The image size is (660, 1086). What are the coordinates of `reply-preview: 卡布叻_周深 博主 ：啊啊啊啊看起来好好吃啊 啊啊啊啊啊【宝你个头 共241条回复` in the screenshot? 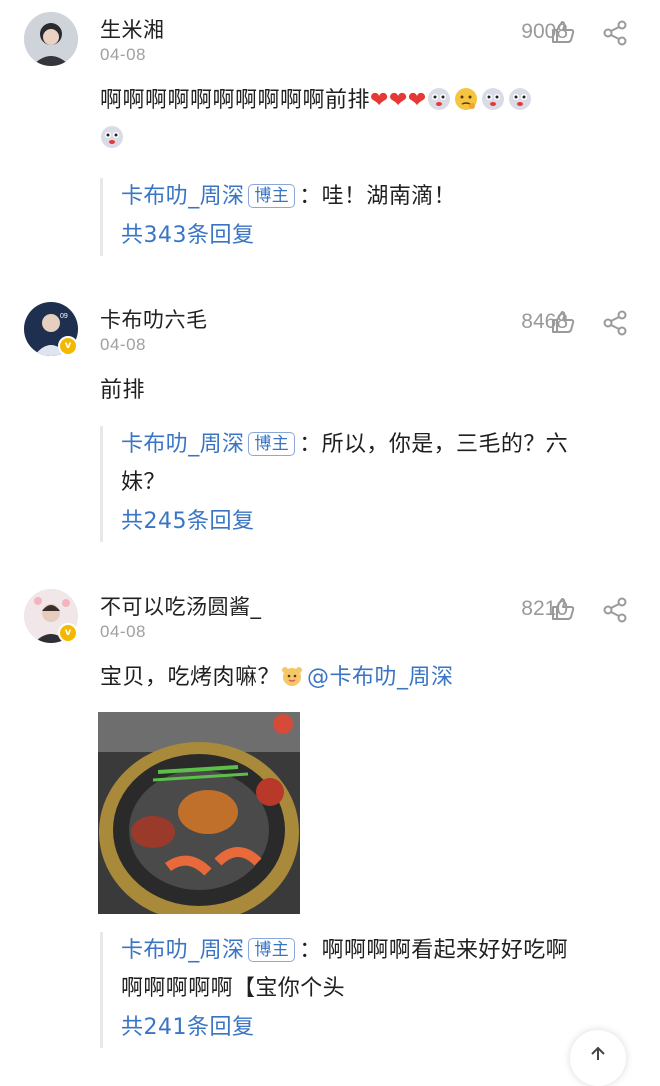 It's located at (370, 990).